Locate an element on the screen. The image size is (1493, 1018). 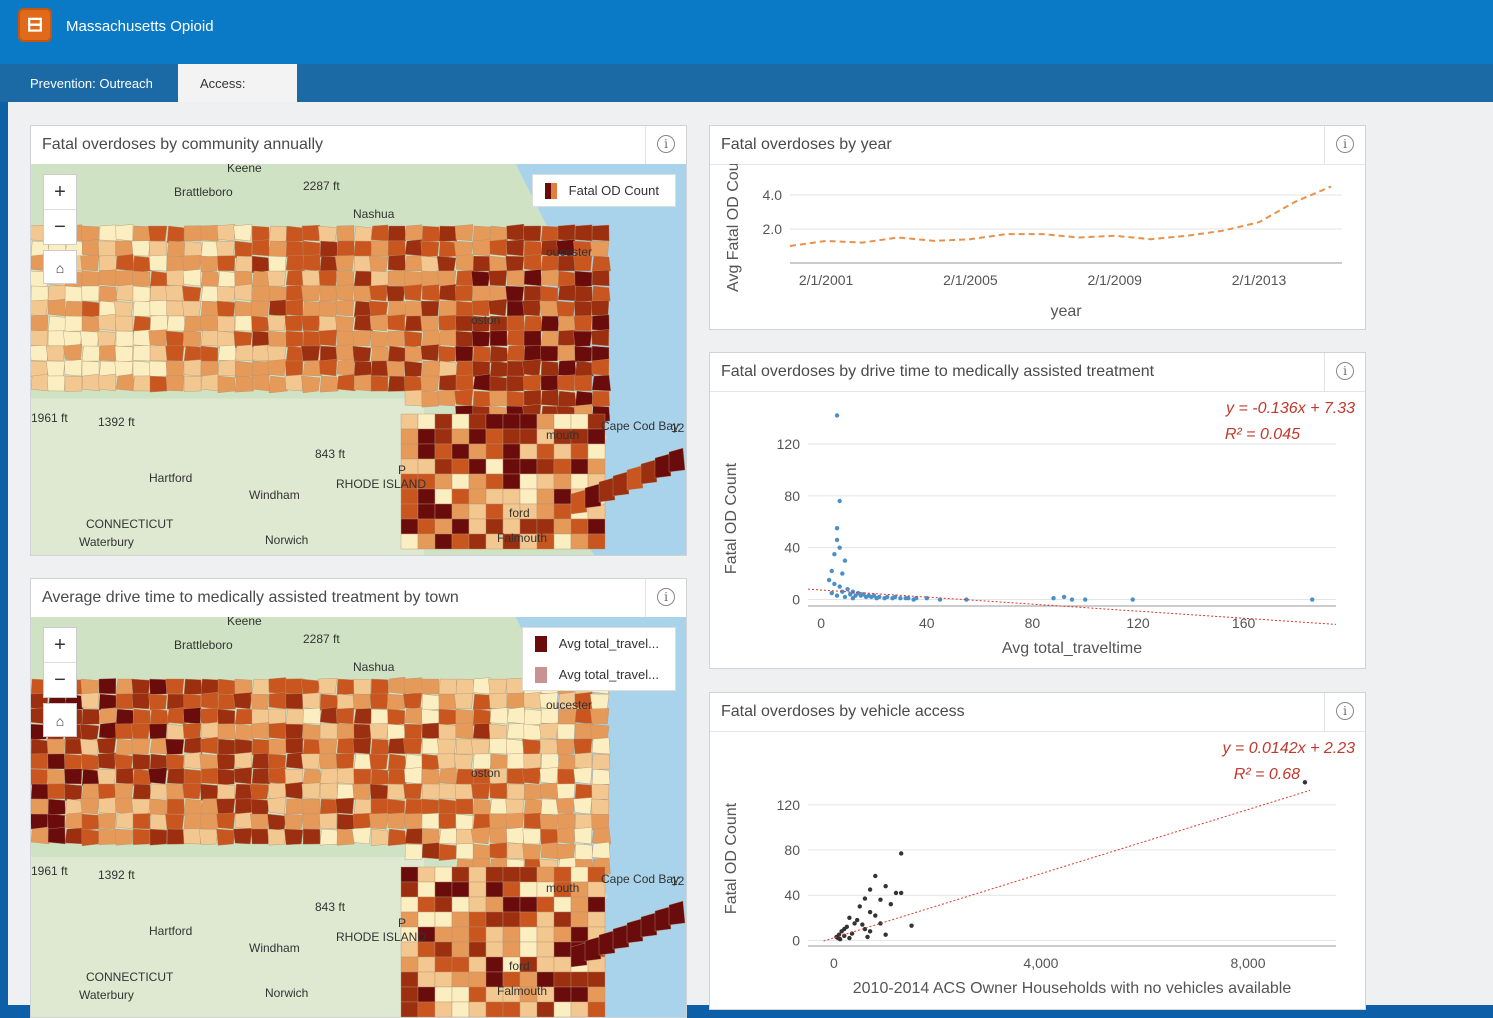
map-place-label: Norwich is located at coordinates (286, 993).